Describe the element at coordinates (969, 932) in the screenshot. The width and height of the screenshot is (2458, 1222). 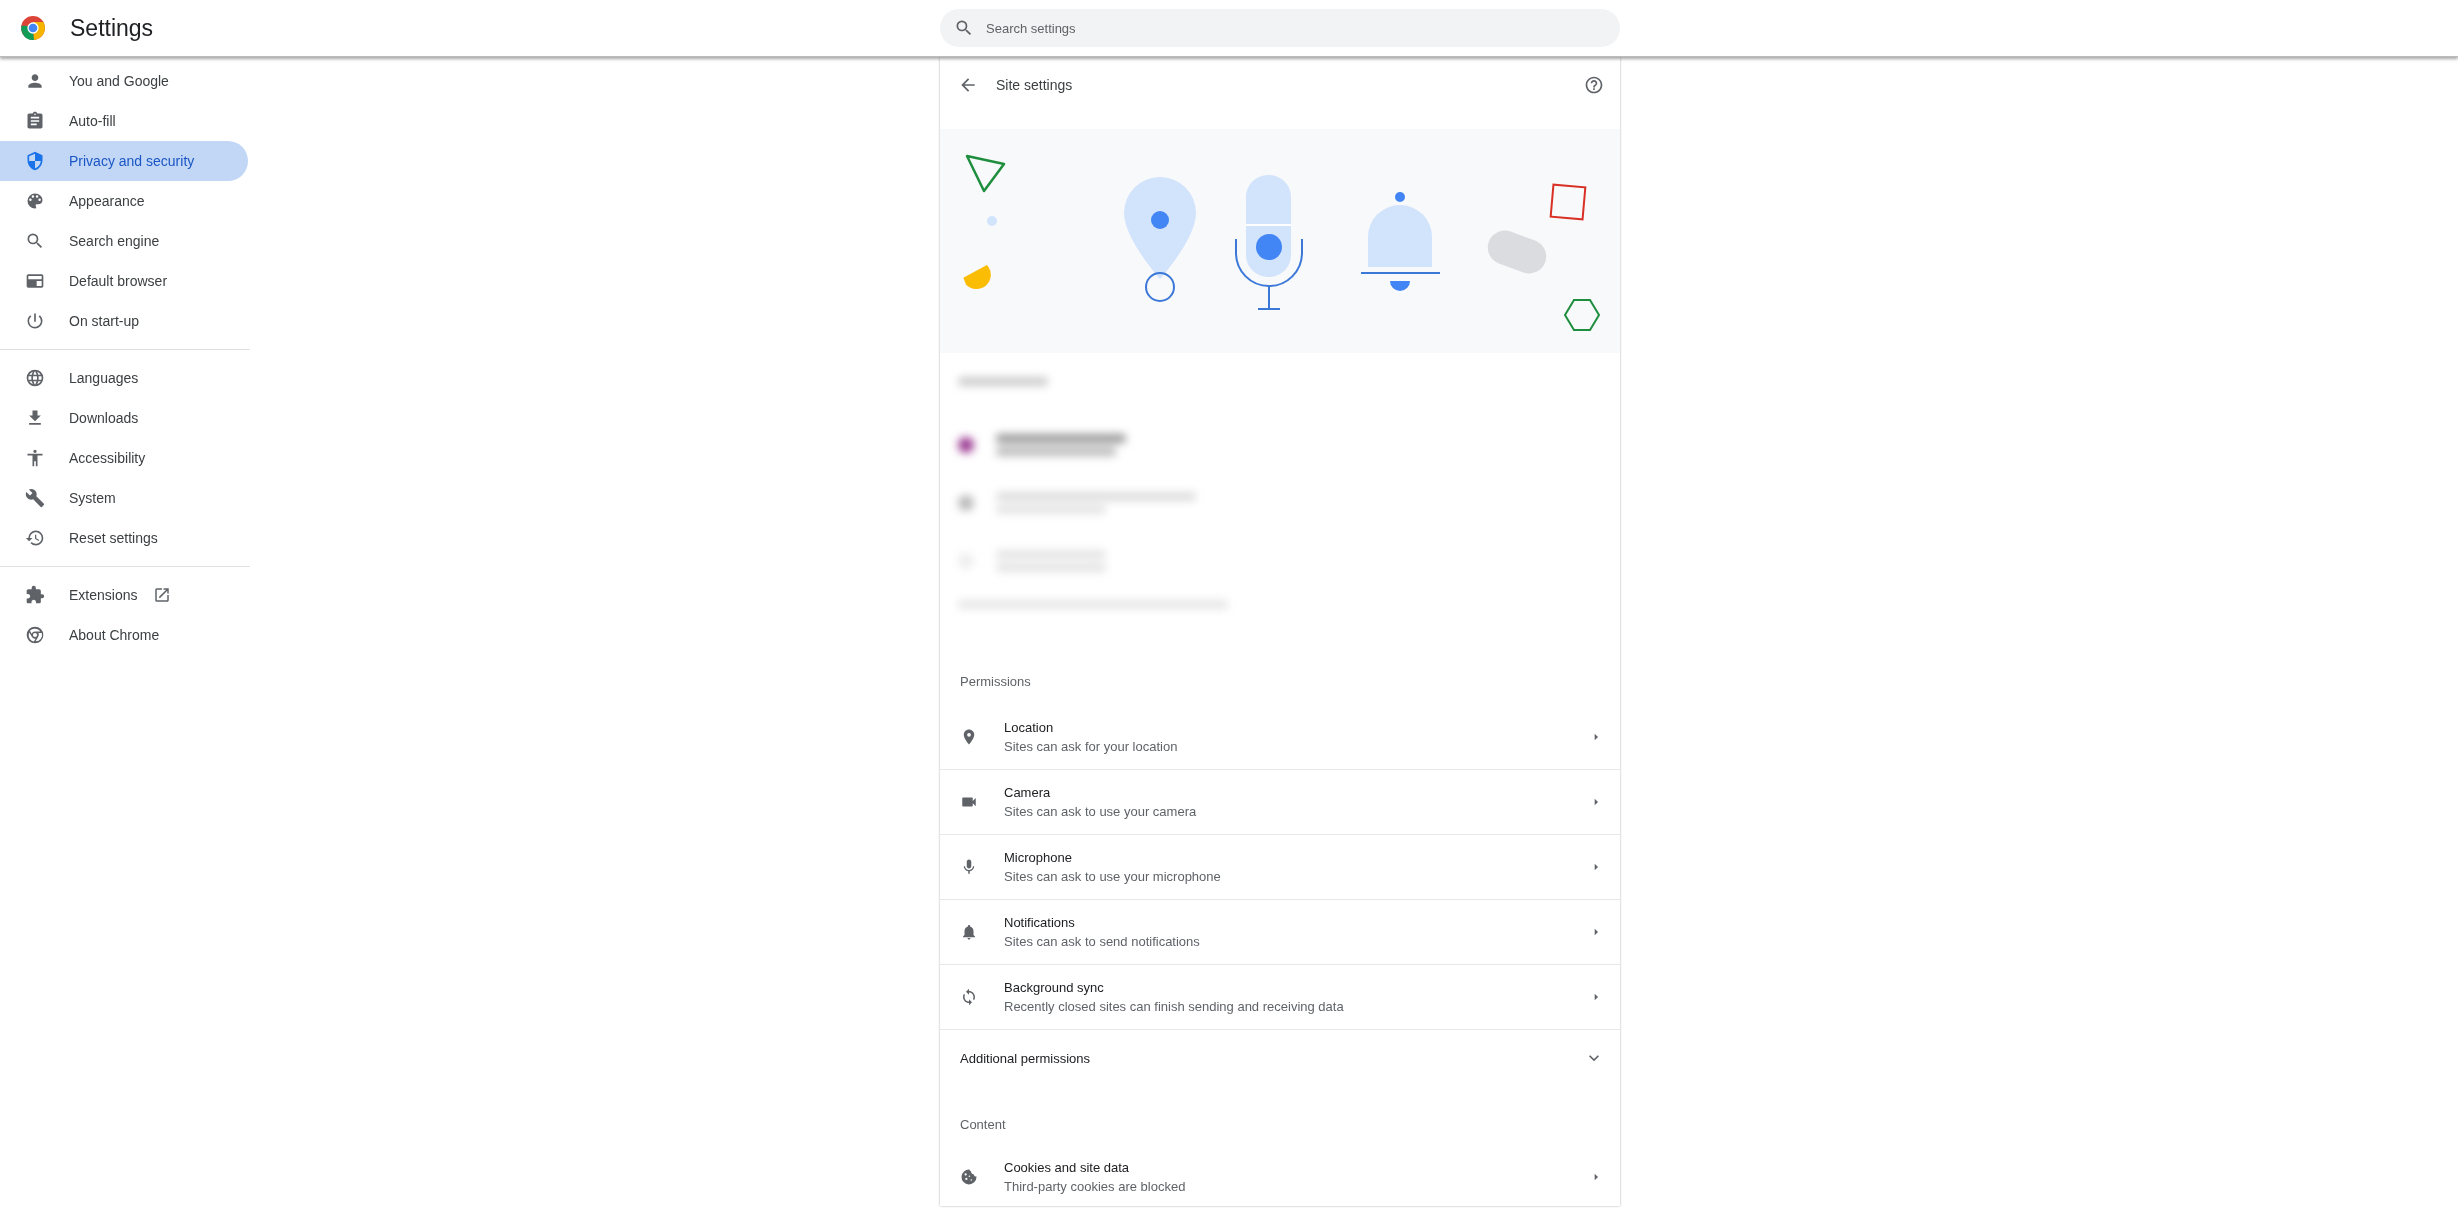
I see `bell-icon` at that location.